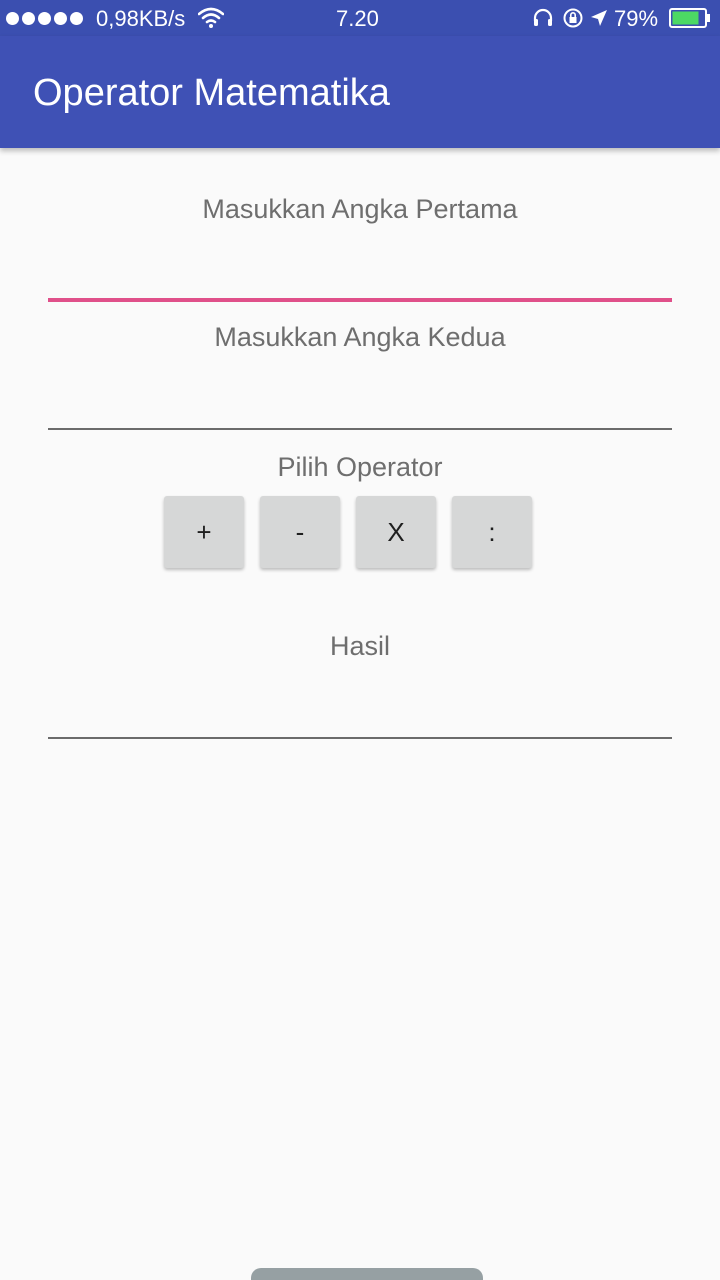 This screenshot has width=720, height=1280. I want to click on bottom-handle, so click(367, 1274).